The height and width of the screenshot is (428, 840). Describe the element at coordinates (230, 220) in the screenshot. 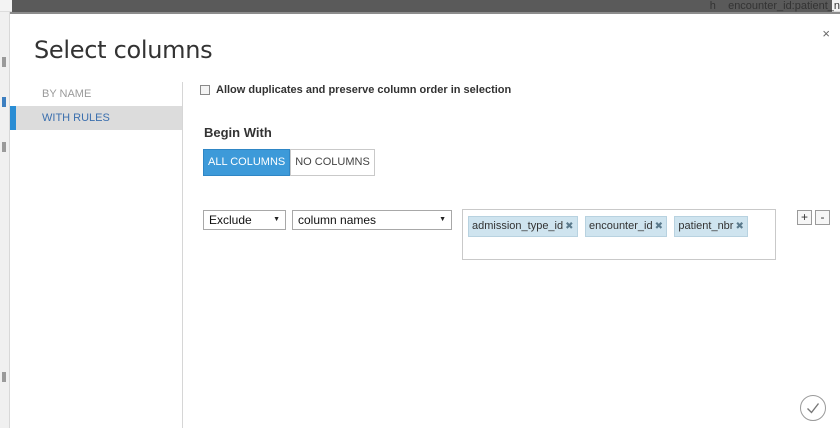

I see `rule-action-value: Exclude` at that location.